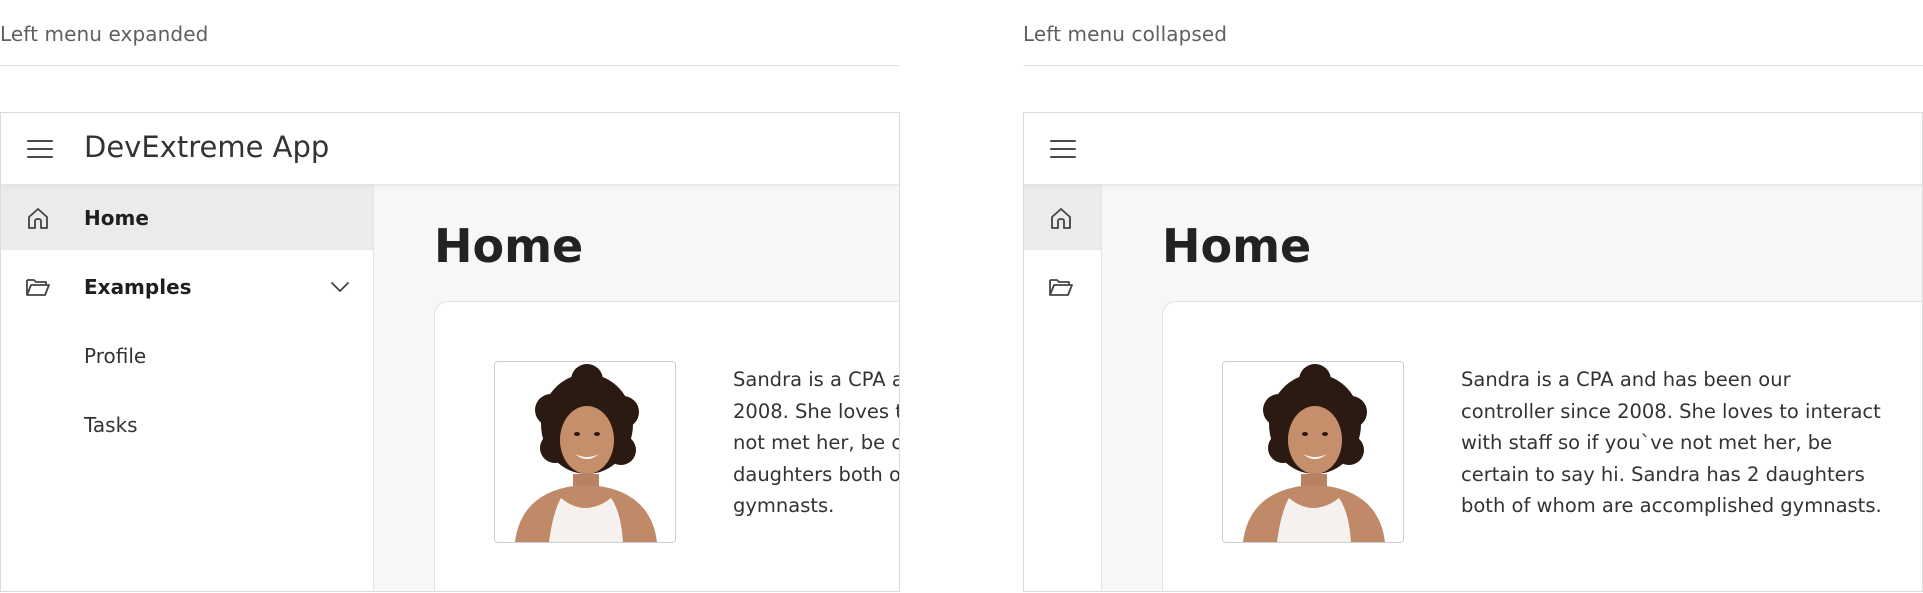  I want to click on bio-line: Sandra is a CPA and has been our, so click(1626, 379).